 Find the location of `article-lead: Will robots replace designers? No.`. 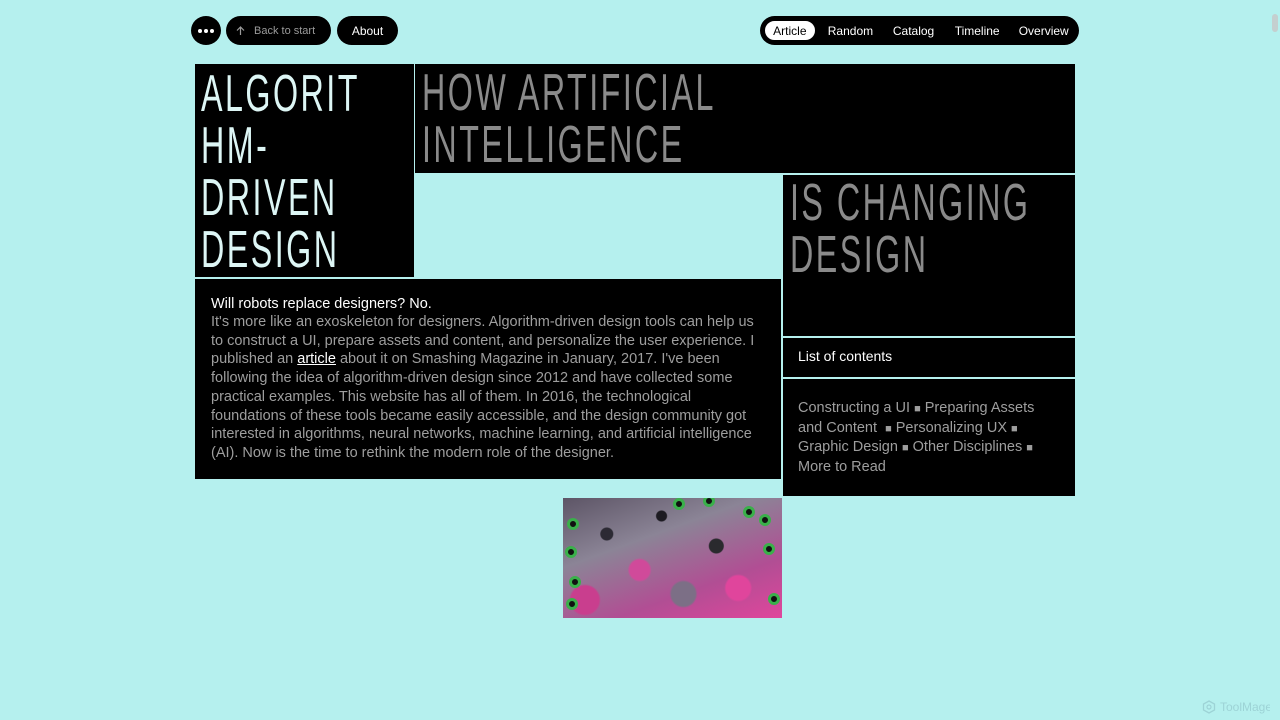

article-lead: Will robots replace designers? No. is located at coordinates (321, 304).